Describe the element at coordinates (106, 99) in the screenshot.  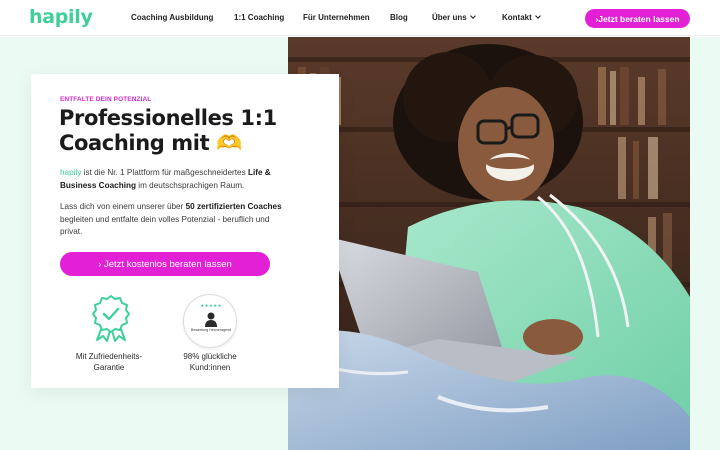
I see `hero-eyebrow: ENTFALTE DEIN POTENZIAL` at that location.